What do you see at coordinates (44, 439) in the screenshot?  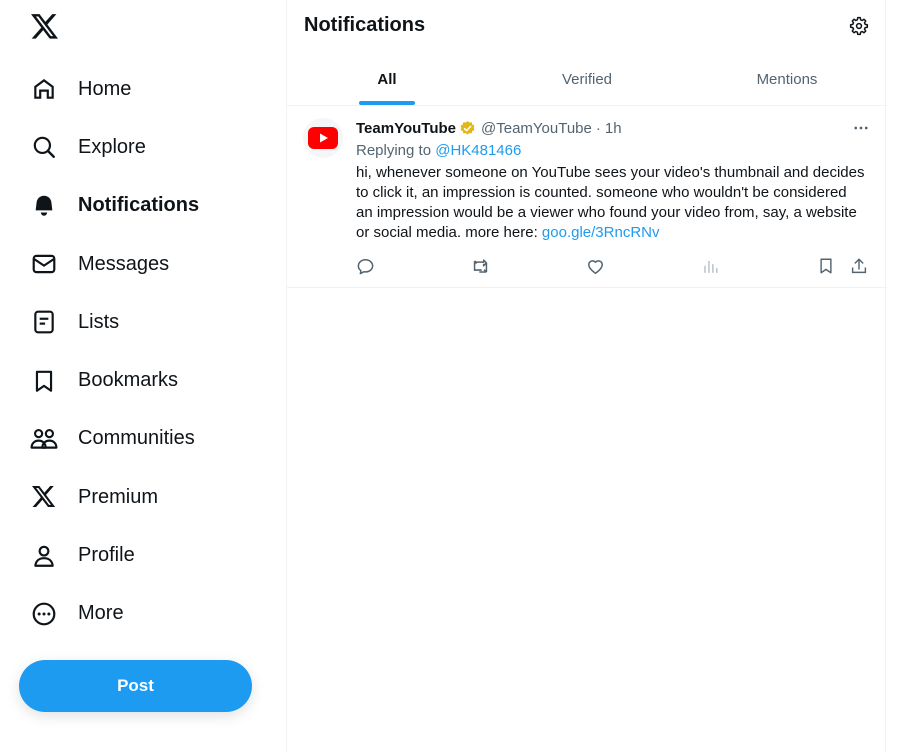 I see `communities-icon` at bounding box center [44, 439].